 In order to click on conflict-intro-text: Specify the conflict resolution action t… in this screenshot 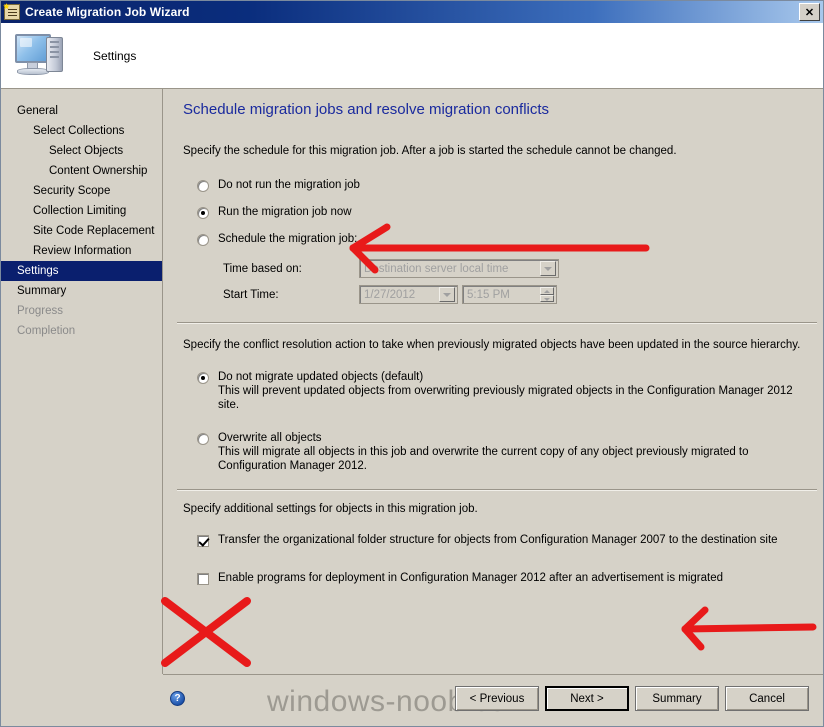, I will do `click(492, 345)`.